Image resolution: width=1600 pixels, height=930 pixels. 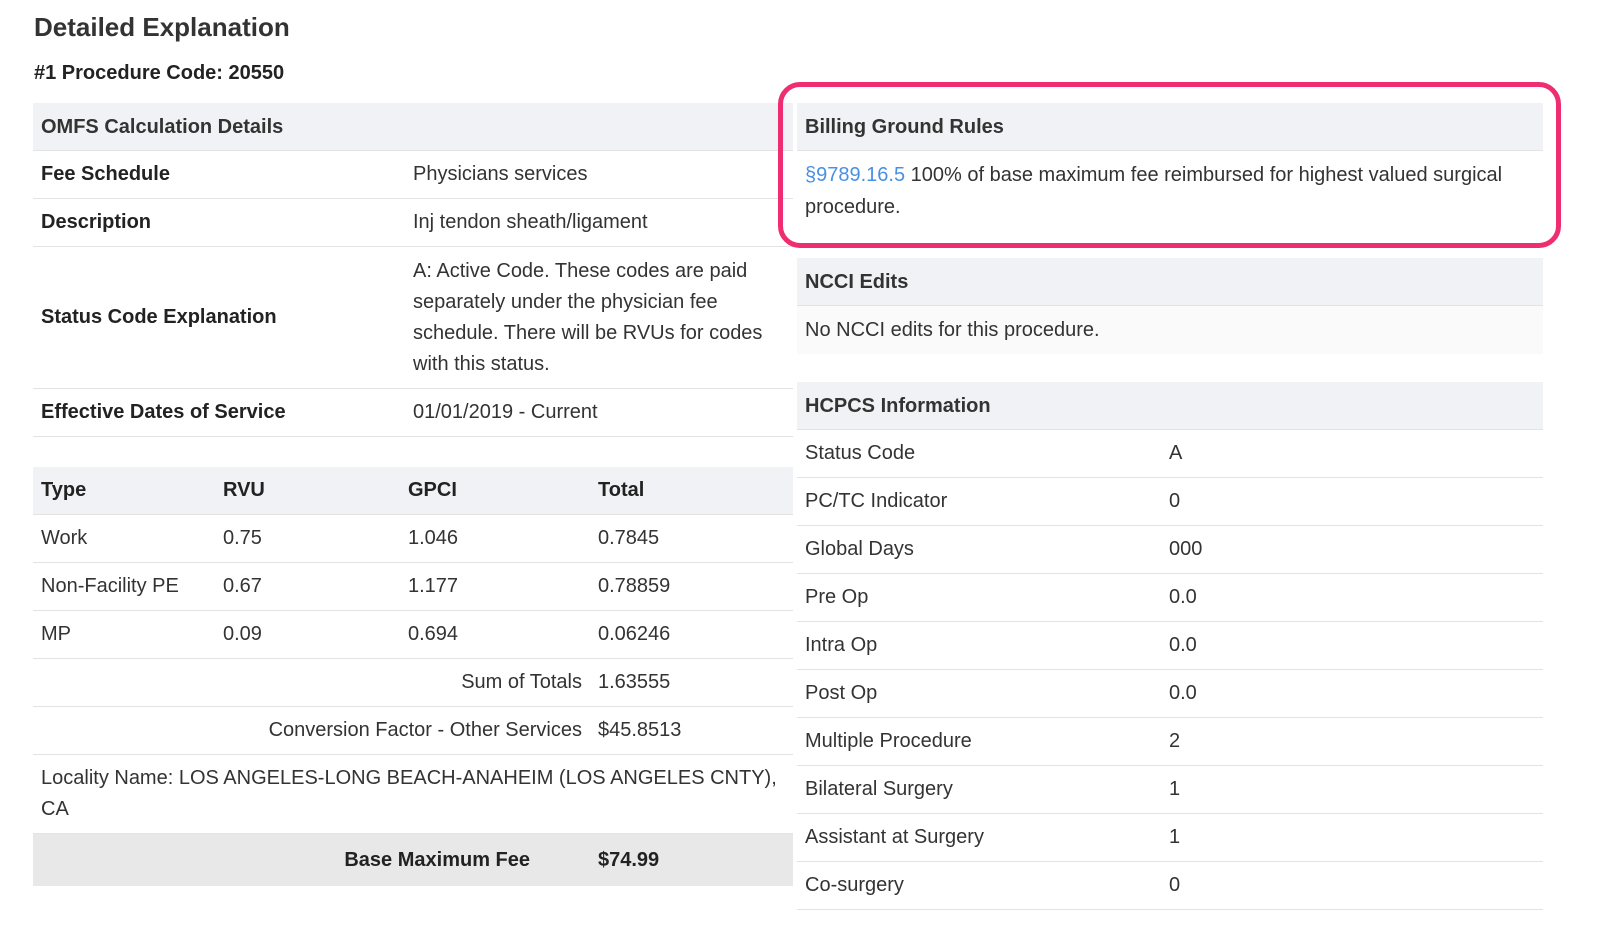 I want to click on hcpcs-key: Assistant at Surgery, so click(x=894, y=837).